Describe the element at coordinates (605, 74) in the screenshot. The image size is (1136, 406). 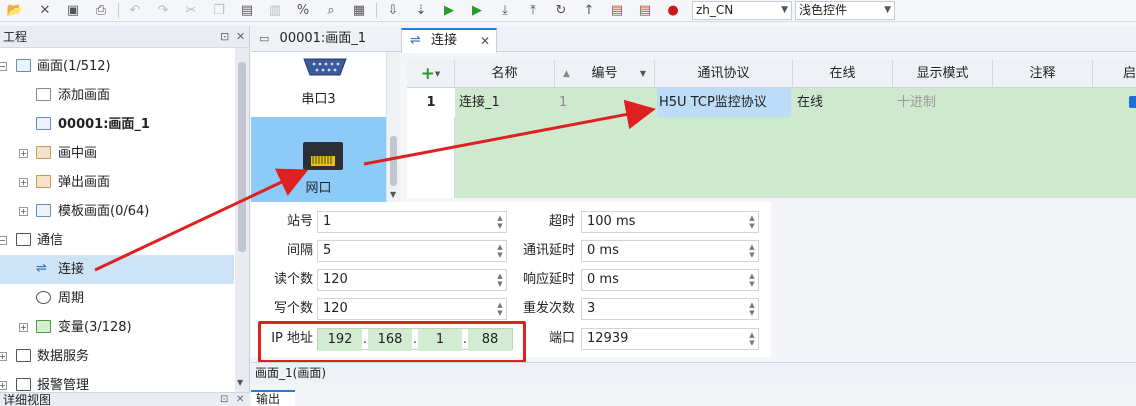
I see `column-header-number: ▲ 编号 ▼` at that location.